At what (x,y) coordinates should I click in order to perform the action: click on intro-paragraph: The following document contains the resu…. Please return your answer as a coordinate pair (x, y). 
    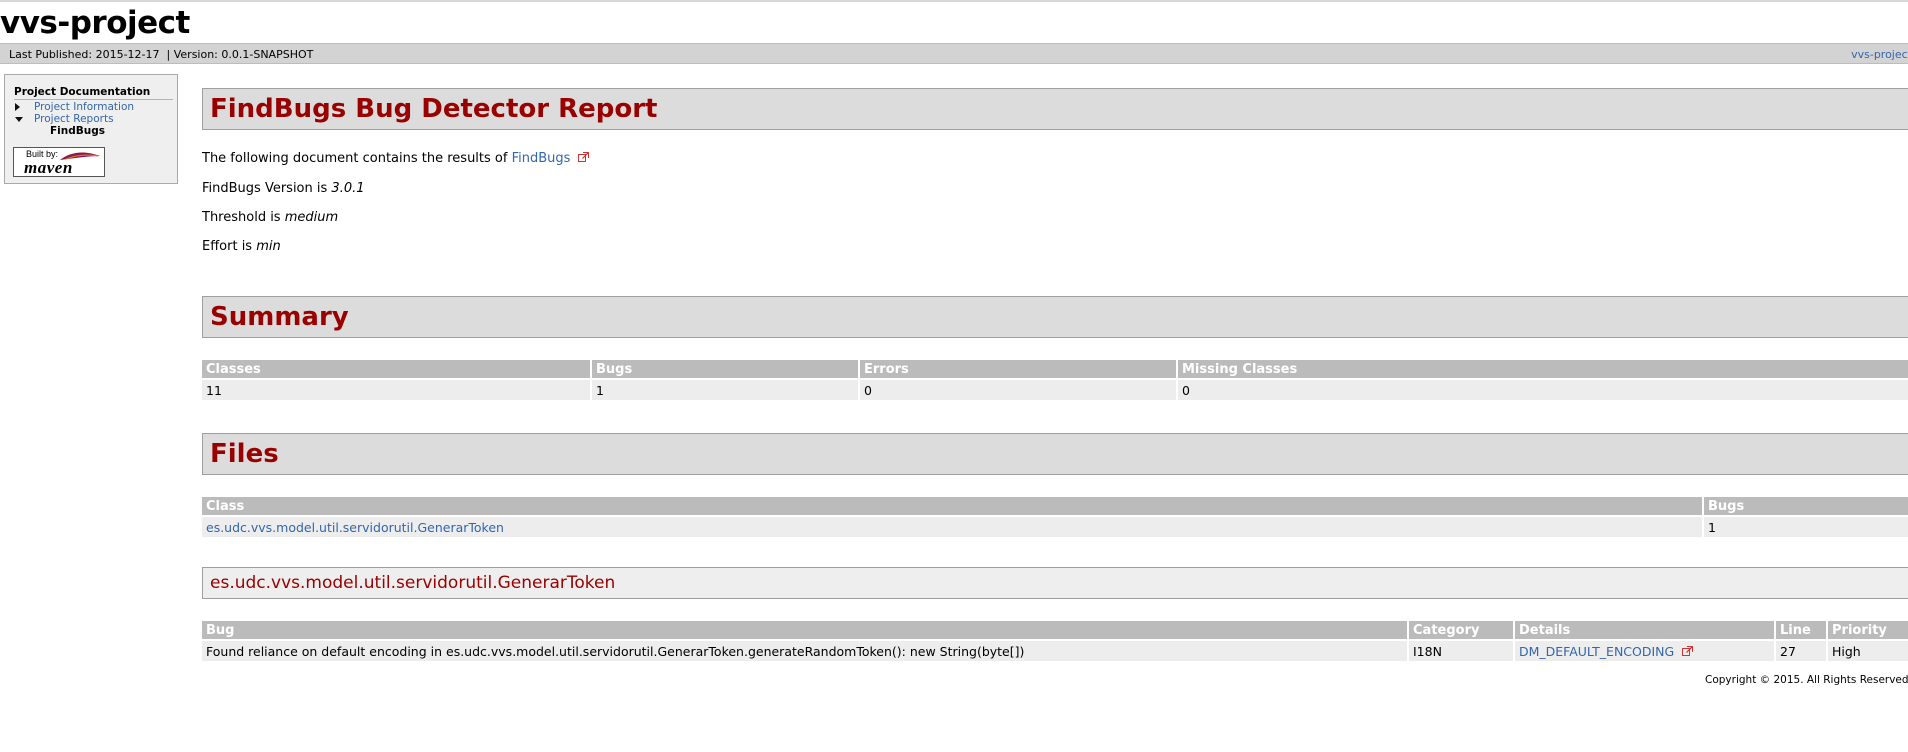
    Looking at the image, I should click on (396, 158).